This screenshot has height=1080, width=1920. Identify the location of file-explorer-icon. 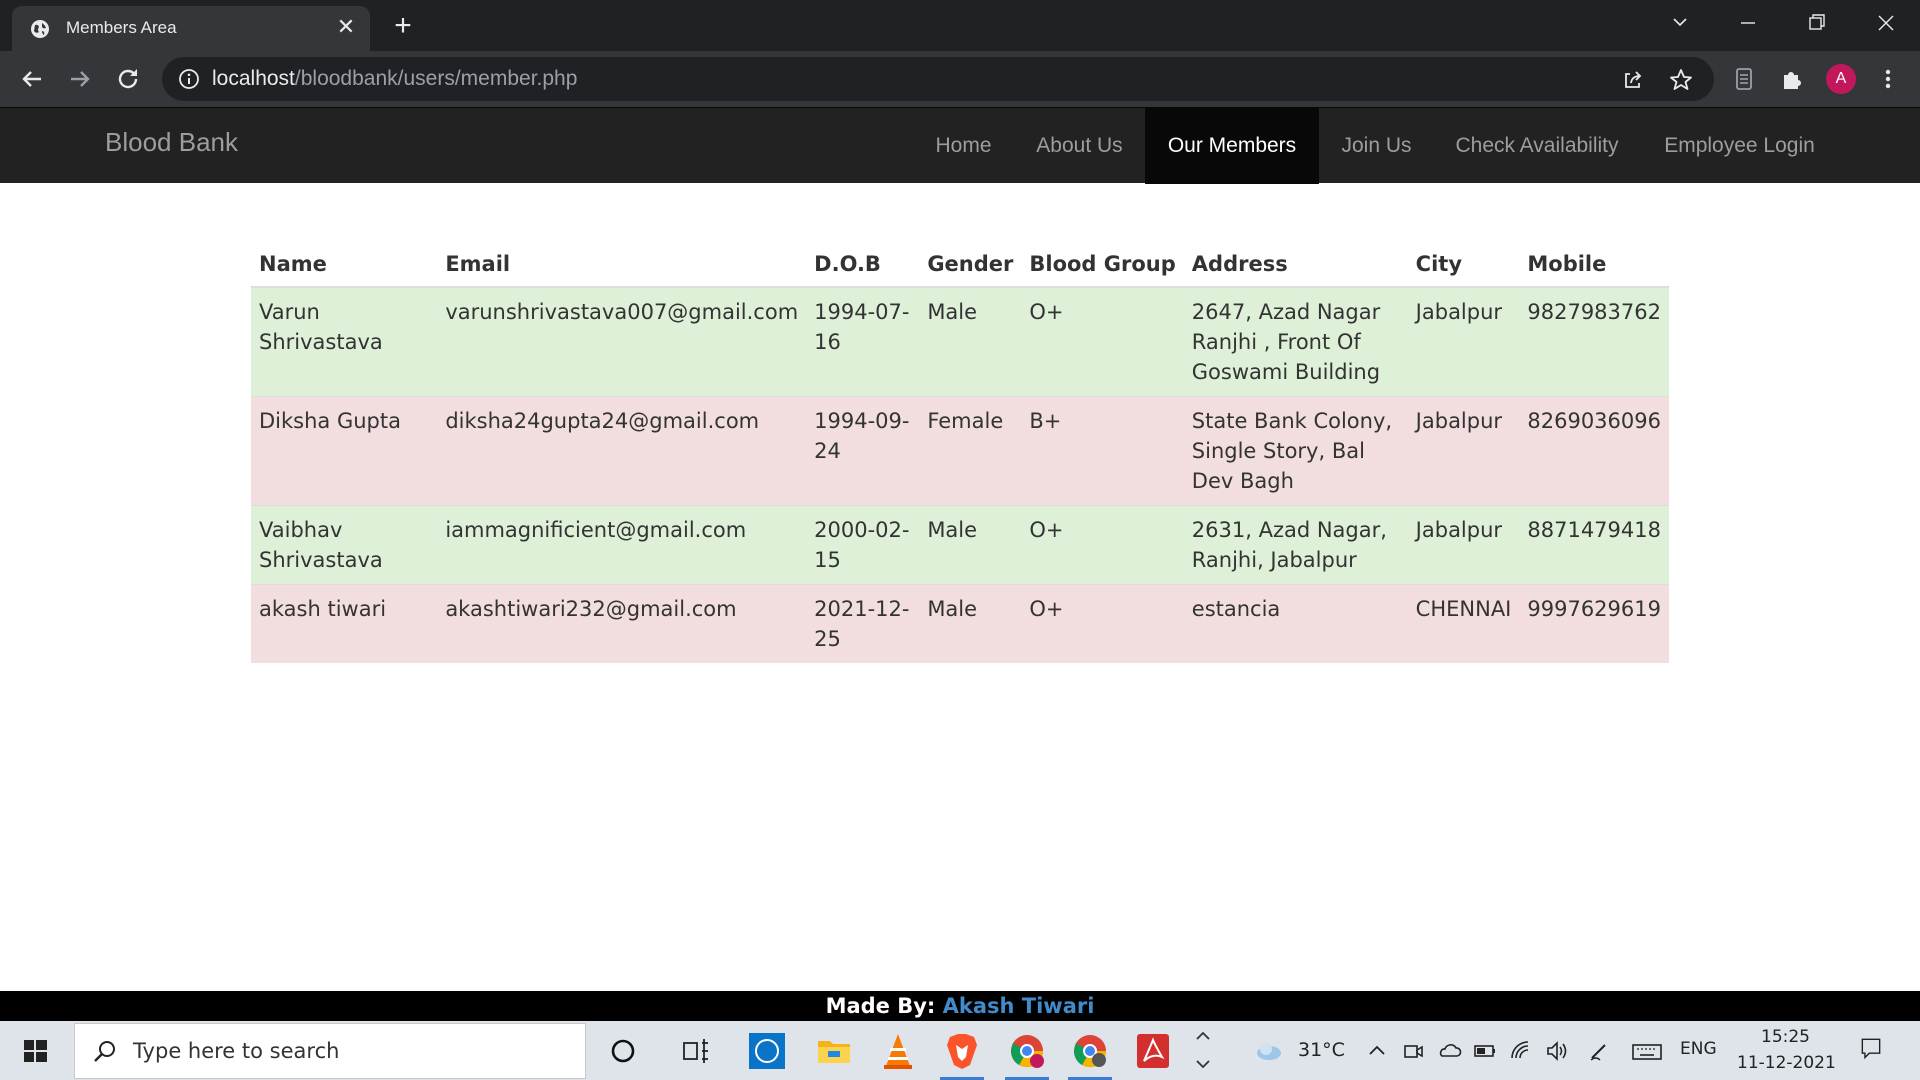
(834, 1051).